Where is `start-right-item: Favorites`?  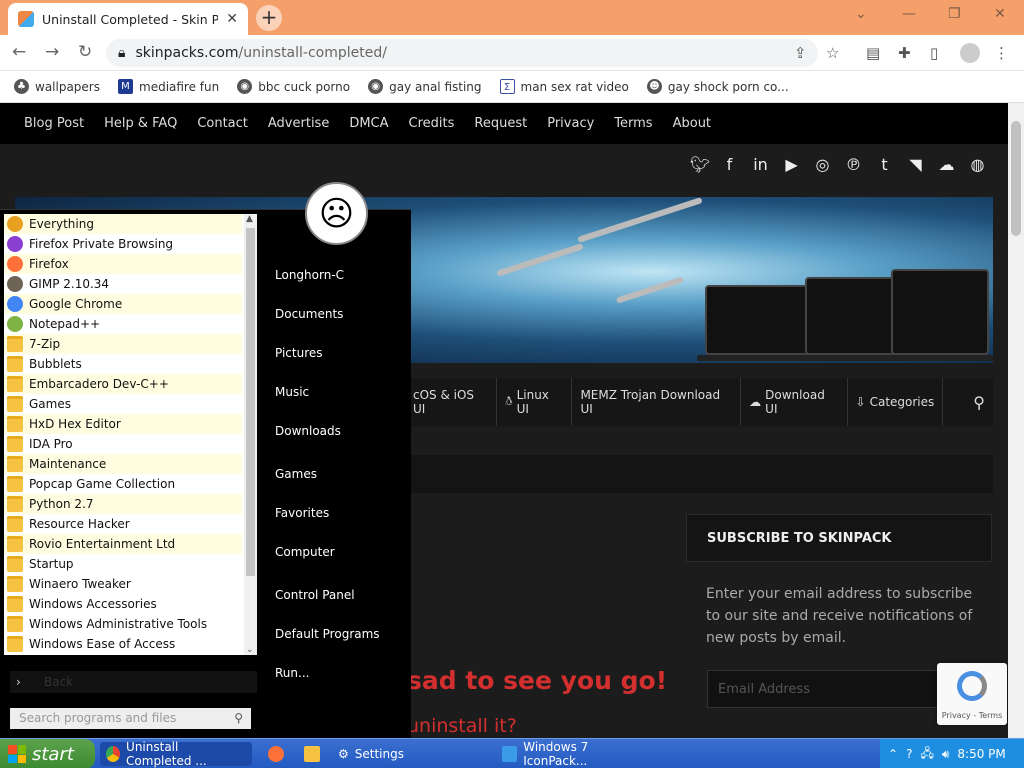 start-right-item: Favorites is located at coordinates (302, 513).